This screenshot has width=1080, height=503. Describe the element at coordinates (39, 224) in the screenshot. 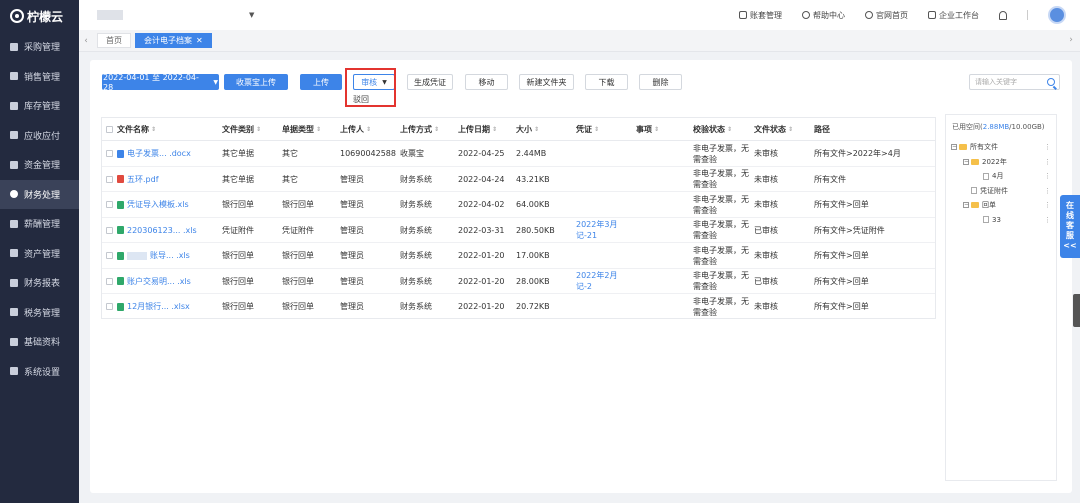

I see `sidebar-item-6: 薪酬管理` at that location.